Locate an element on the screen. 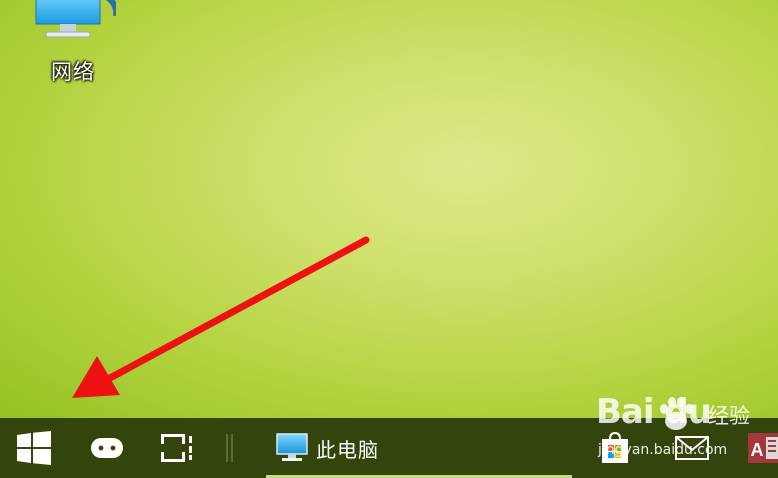 The width and height of the screenshot is (778, 478). store-icon is located at coordinates (615, 447).